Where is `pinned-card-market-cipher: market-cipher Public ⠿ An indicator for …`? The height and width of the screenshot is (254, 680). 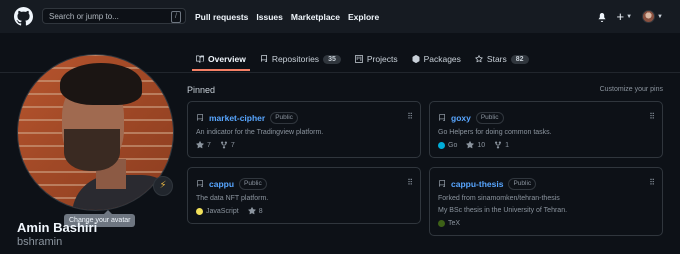 pinned-card-market-cipher: market-cipher Public ⠿ An indicator for … is located at coordinates (304, 129).